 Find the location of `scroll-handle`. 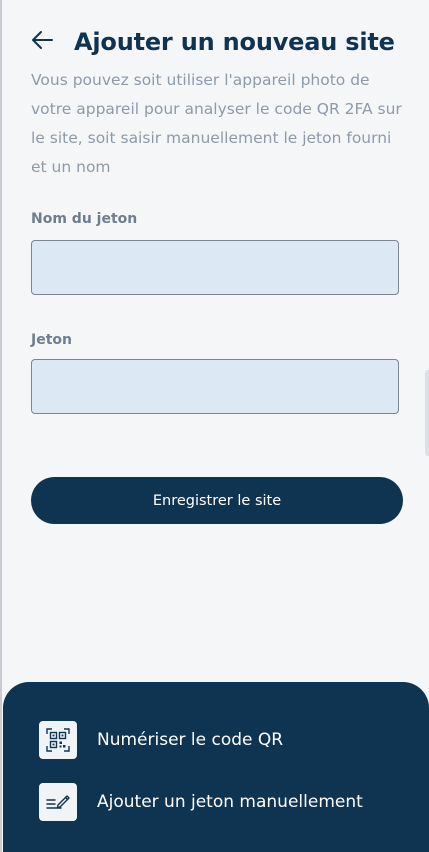

scroll-handle is located at coordinates (427, 413).